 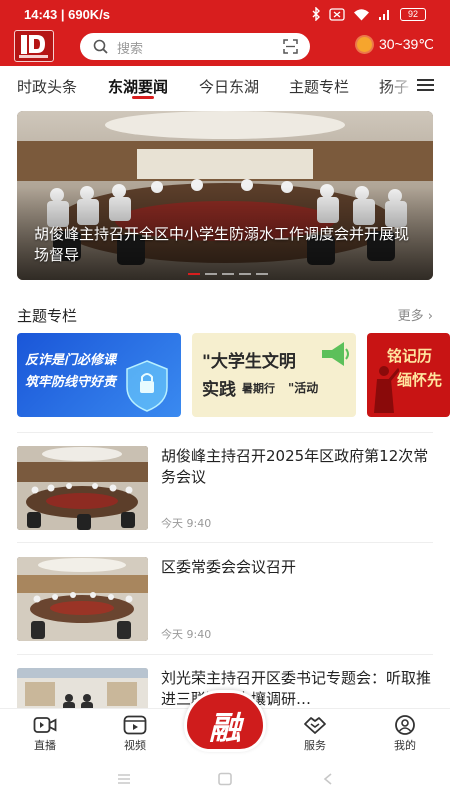 I want to click on wifi-icon, so click(x=361, y=14).